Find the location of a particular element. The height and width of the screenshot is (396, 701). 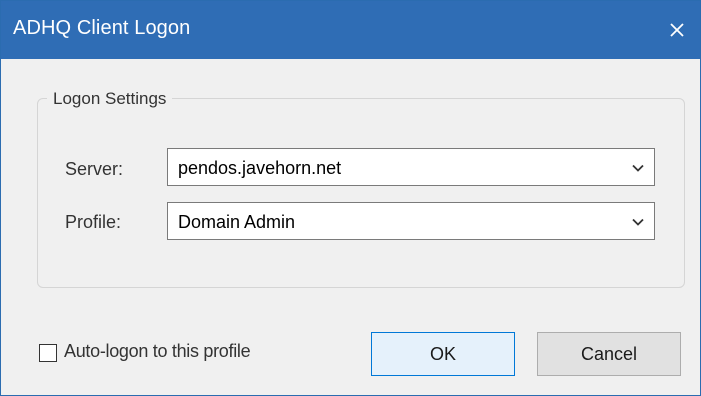

close-button is located at coordinates (677, 30).